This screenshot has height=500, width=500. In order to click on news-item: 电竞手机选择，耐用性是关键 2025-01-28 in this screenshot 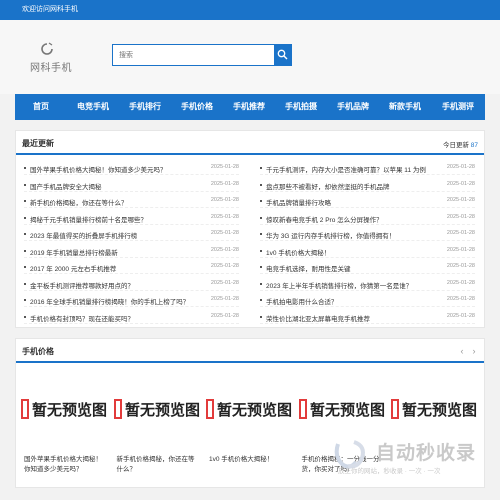, I will do `click(367, 267)`.